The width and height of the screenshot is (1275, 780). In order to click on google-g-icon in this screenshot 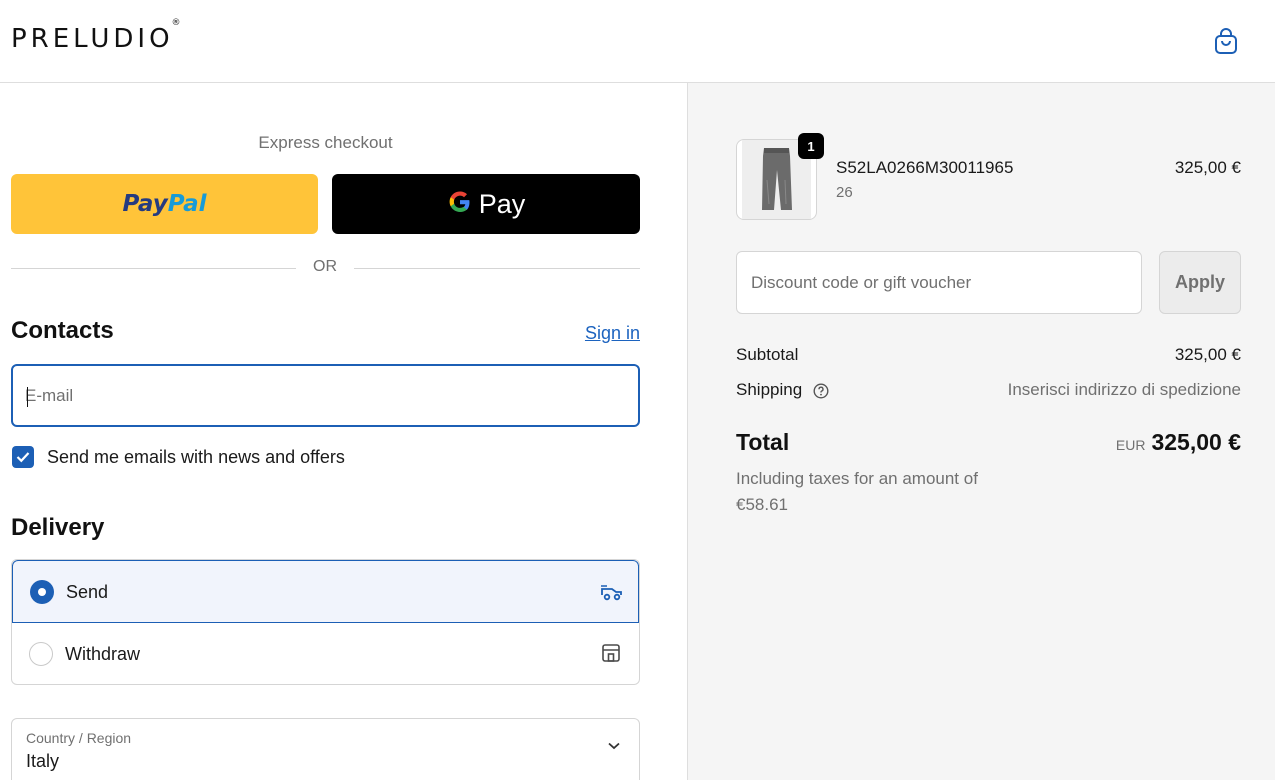, I will do `click(460, 204)`.